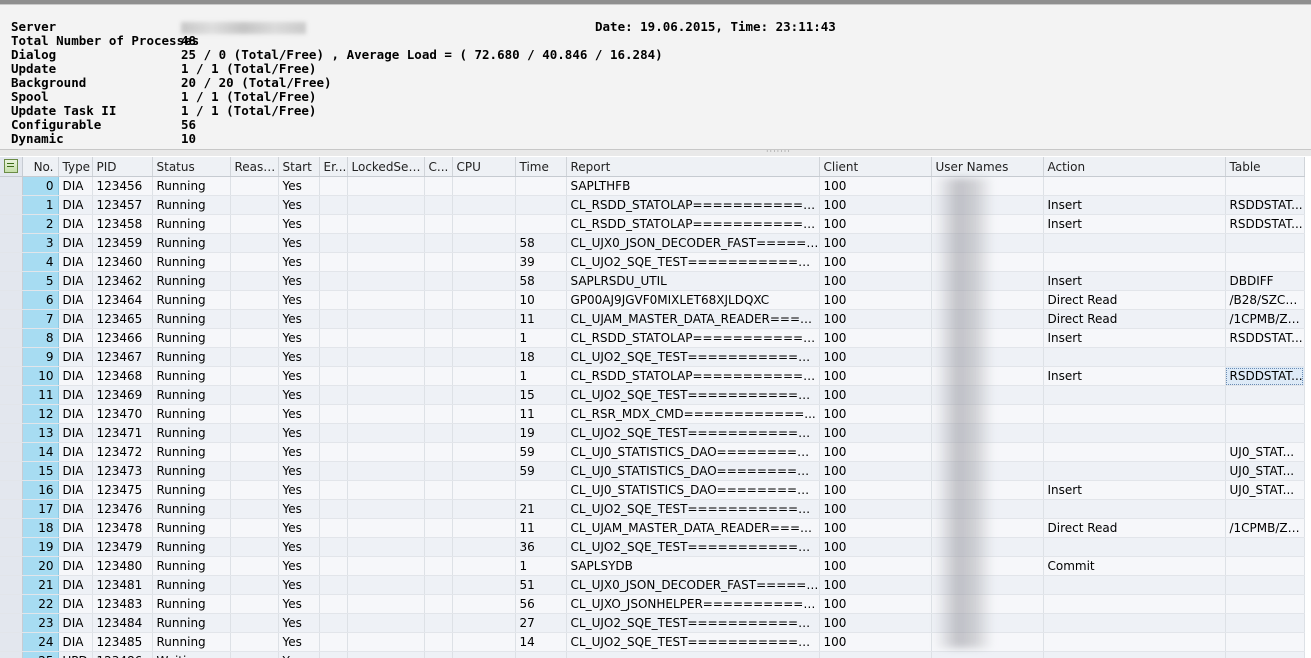  I want to click on table-cell: Direct Read, so click(1134, 319).